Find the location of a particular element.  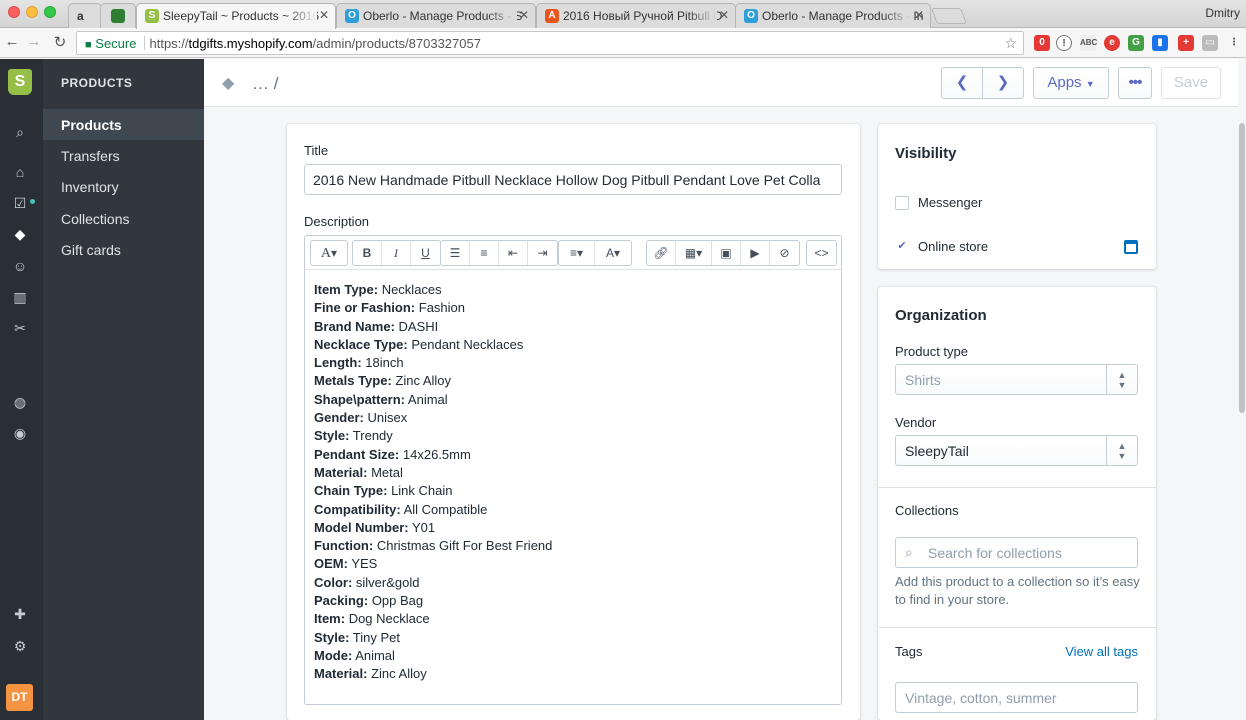

chevron-left-icon: ❮ is located at coordinates (962, 82).